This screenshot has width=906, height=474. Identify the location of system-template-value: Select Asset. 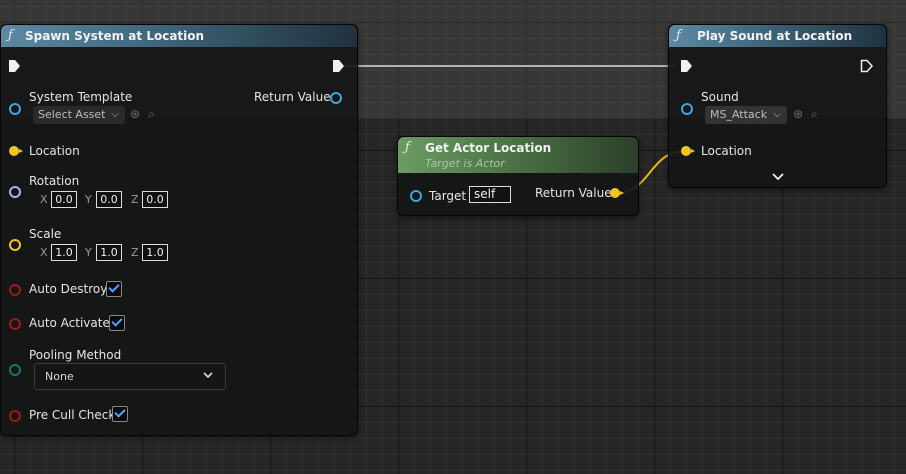
(72, 114).